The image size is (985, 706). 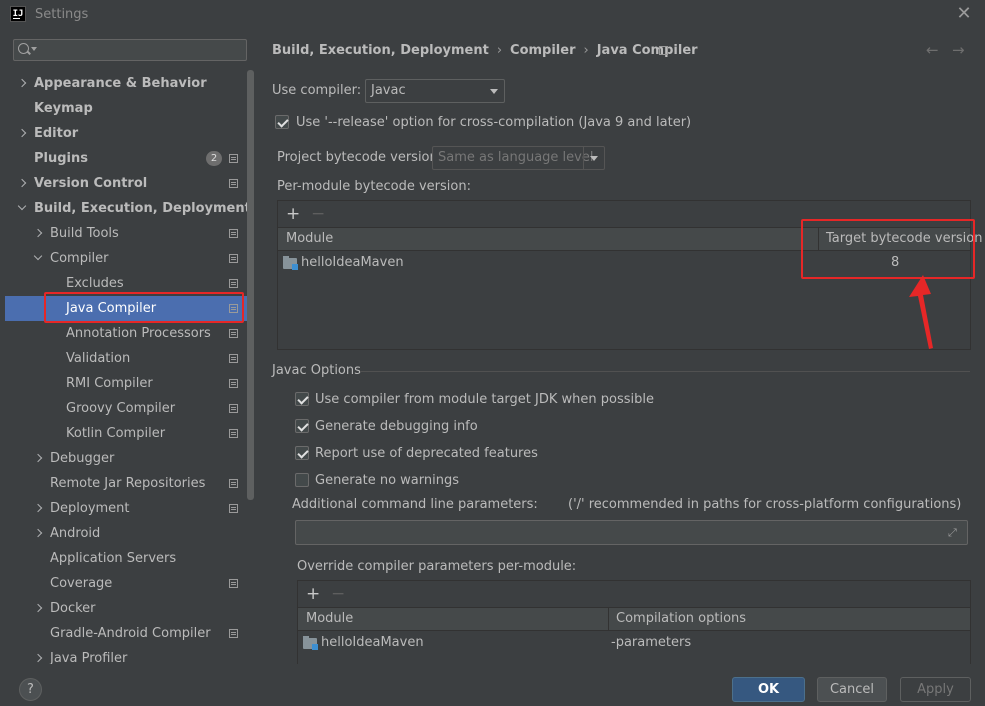 What do you see at coordinates (126, 333) in the screenshot?
I see `sidebar-item-annotation-processors: Annotation Processors` at bounding box center [126, 333].